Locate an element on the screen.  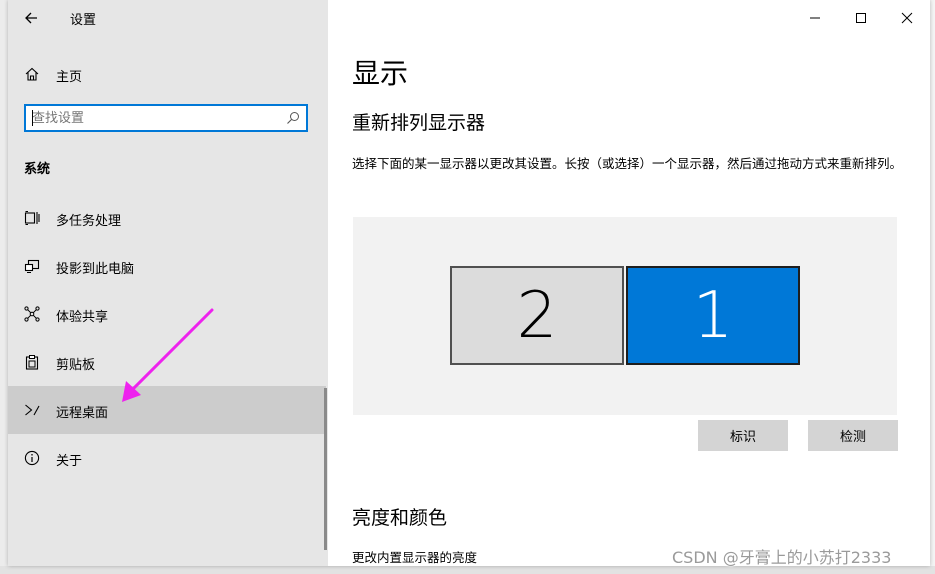
background-page-left is located at coordinates (4, 287).